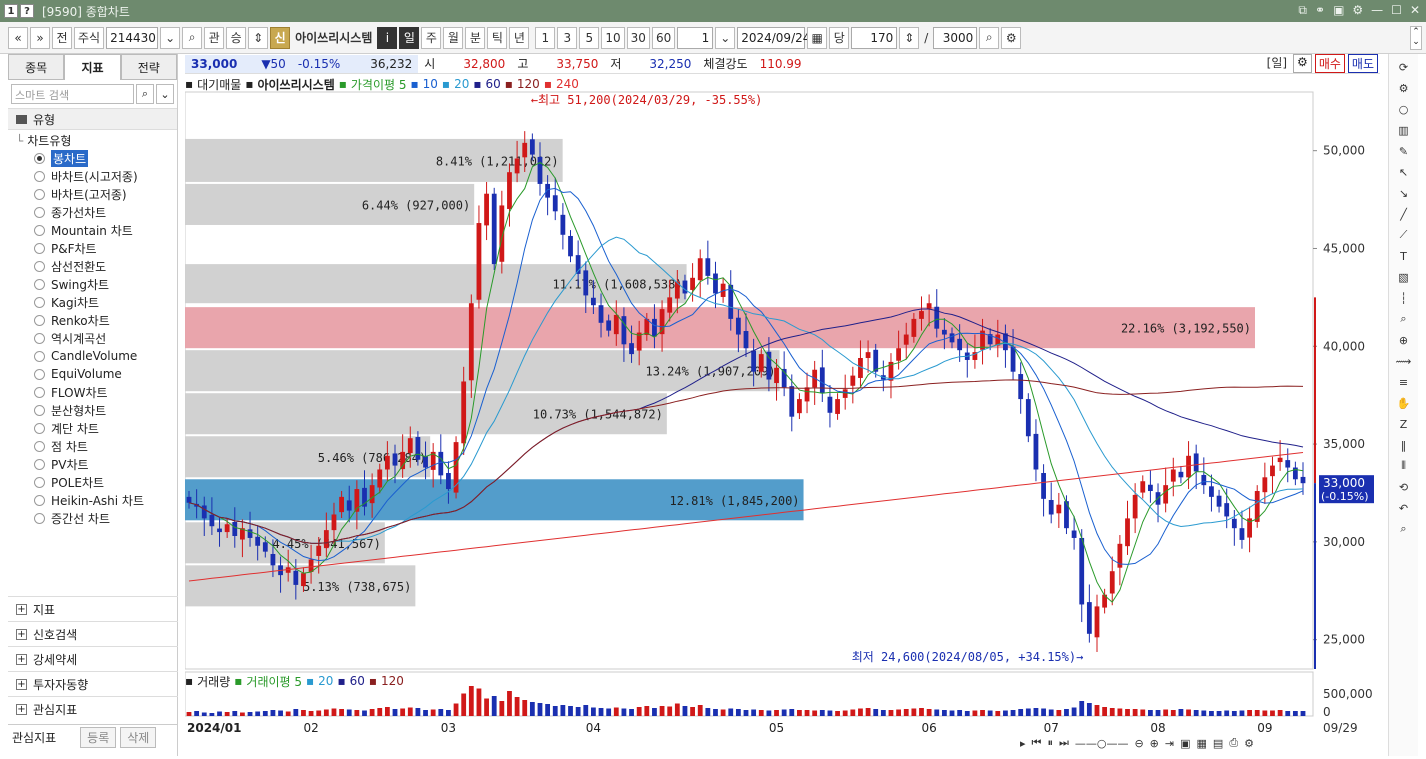 This screenshot has height=759, width=1426. I want to click on interval-5: 5, so click(589, 37).